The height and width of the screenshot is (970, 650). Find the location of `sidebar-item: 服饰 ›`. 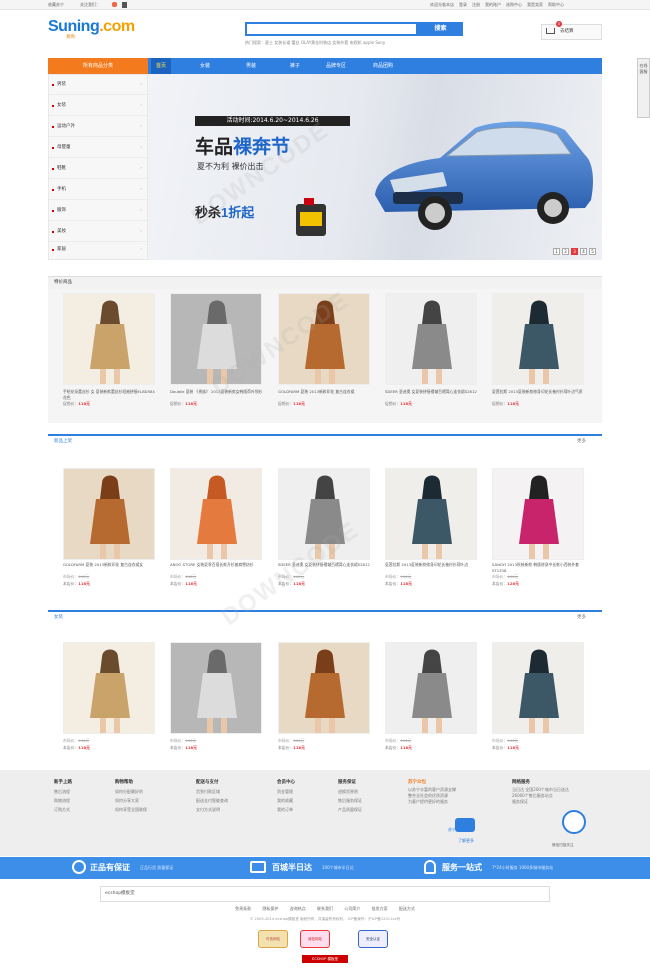

sidebar-item: 服饰 › is located at coordinates (98, 211).